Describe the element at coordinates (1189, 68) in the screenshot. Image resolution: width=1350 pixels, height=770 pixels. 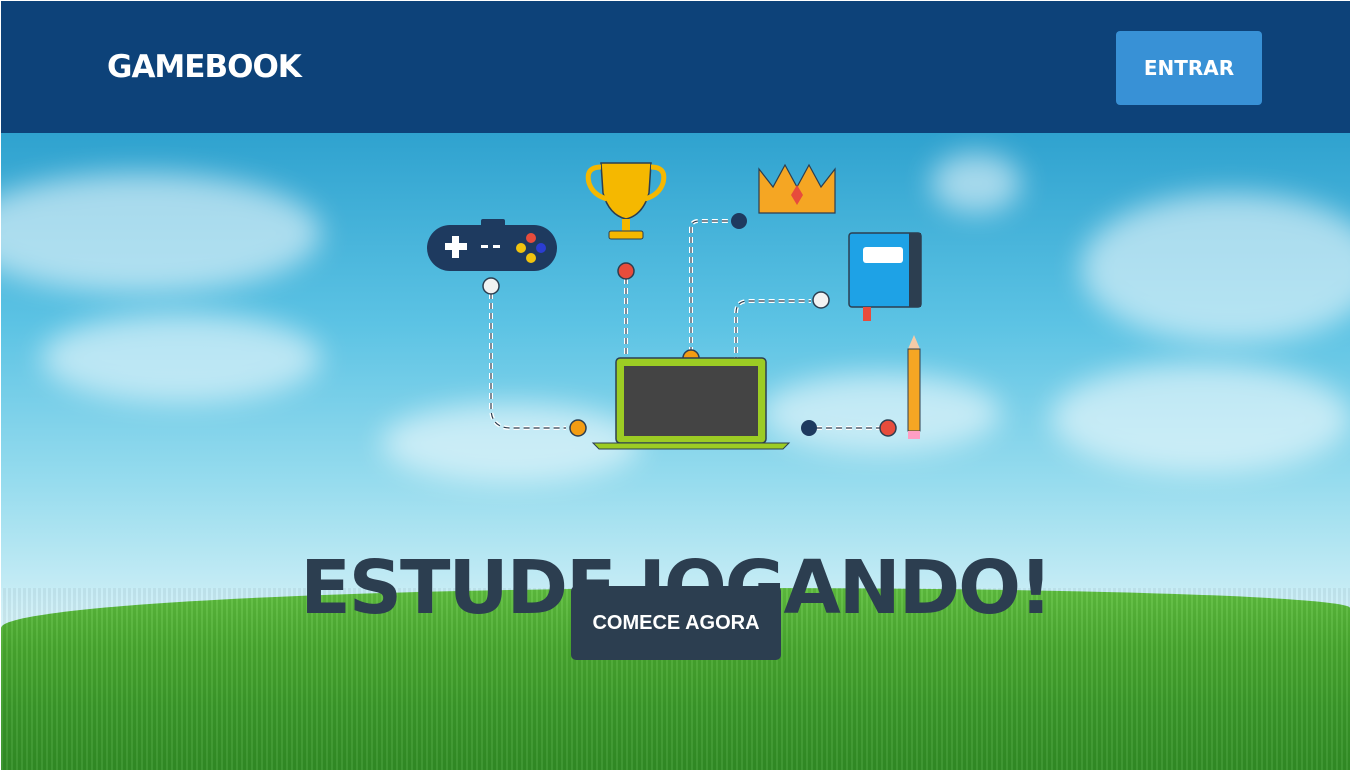
I see `login-button: ENTRAR` at that location.